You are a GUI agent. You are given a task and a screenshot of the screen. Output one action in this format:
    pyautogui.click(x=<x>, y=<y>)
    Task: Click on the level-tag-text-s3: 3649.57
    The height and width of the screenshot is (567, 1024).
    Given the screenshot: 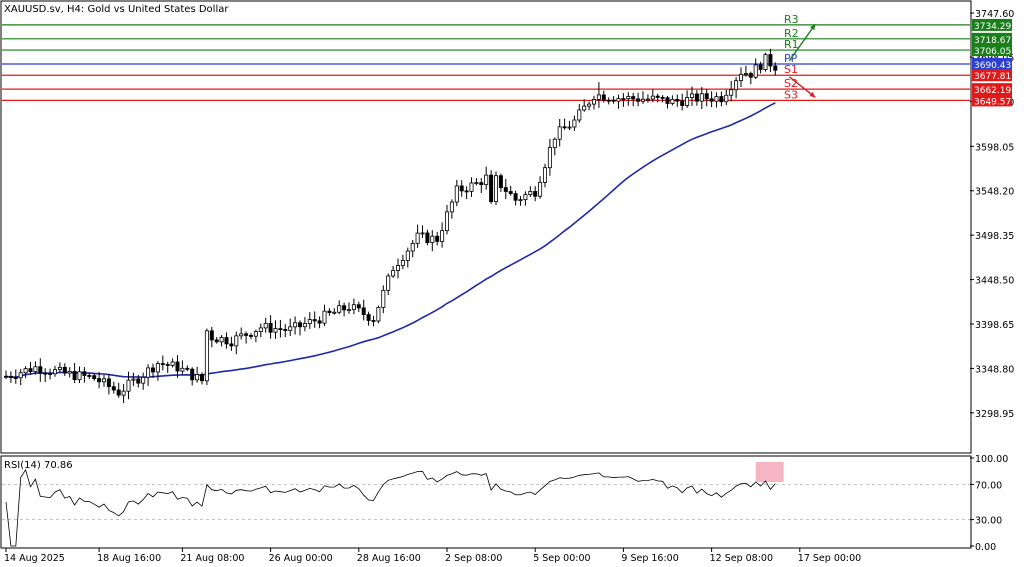 What is the action you would take?
    pyautogui.click(x=992, y=102)
    